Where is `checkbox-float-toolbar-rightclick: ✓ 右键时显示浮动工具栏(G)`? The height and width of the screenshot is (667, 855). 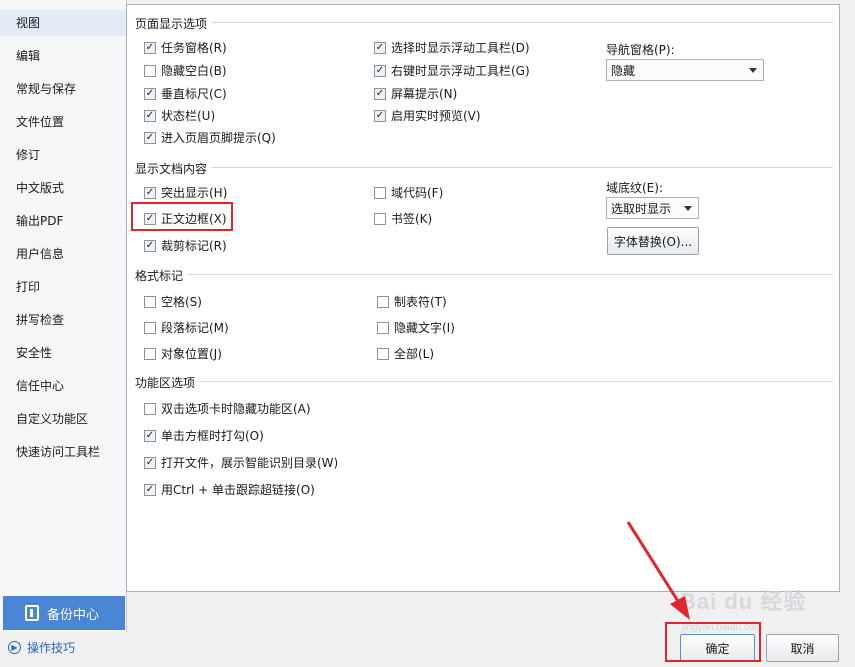 checkbox-float-toolbar-rightclick: ✓ 右键时显示浮动工具栏(G) is located at coordinates (452, 70).